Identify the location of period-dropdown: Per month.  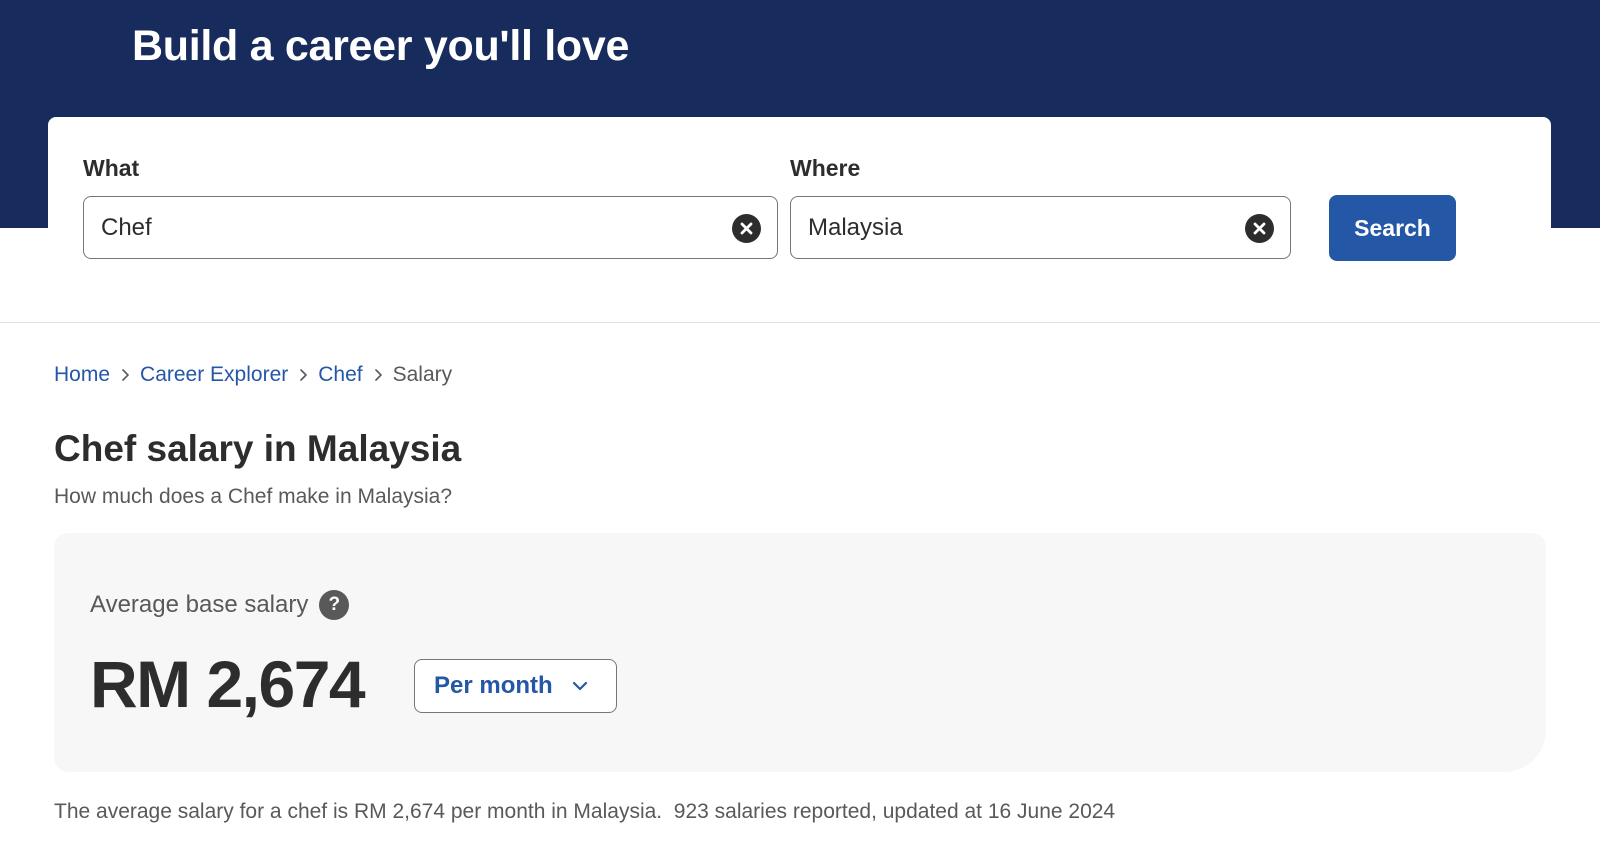
(515, 686).